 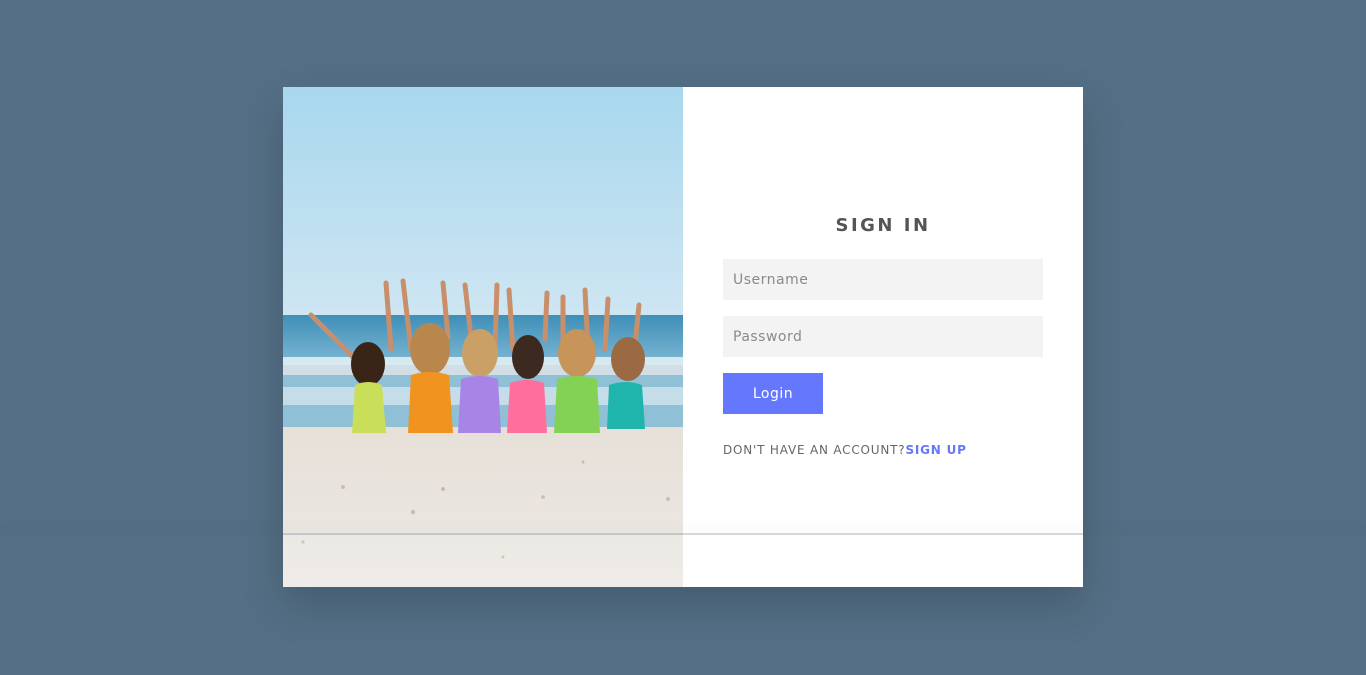 I want to click on signup-link: SIGN UP, so click(x=935, y=450).